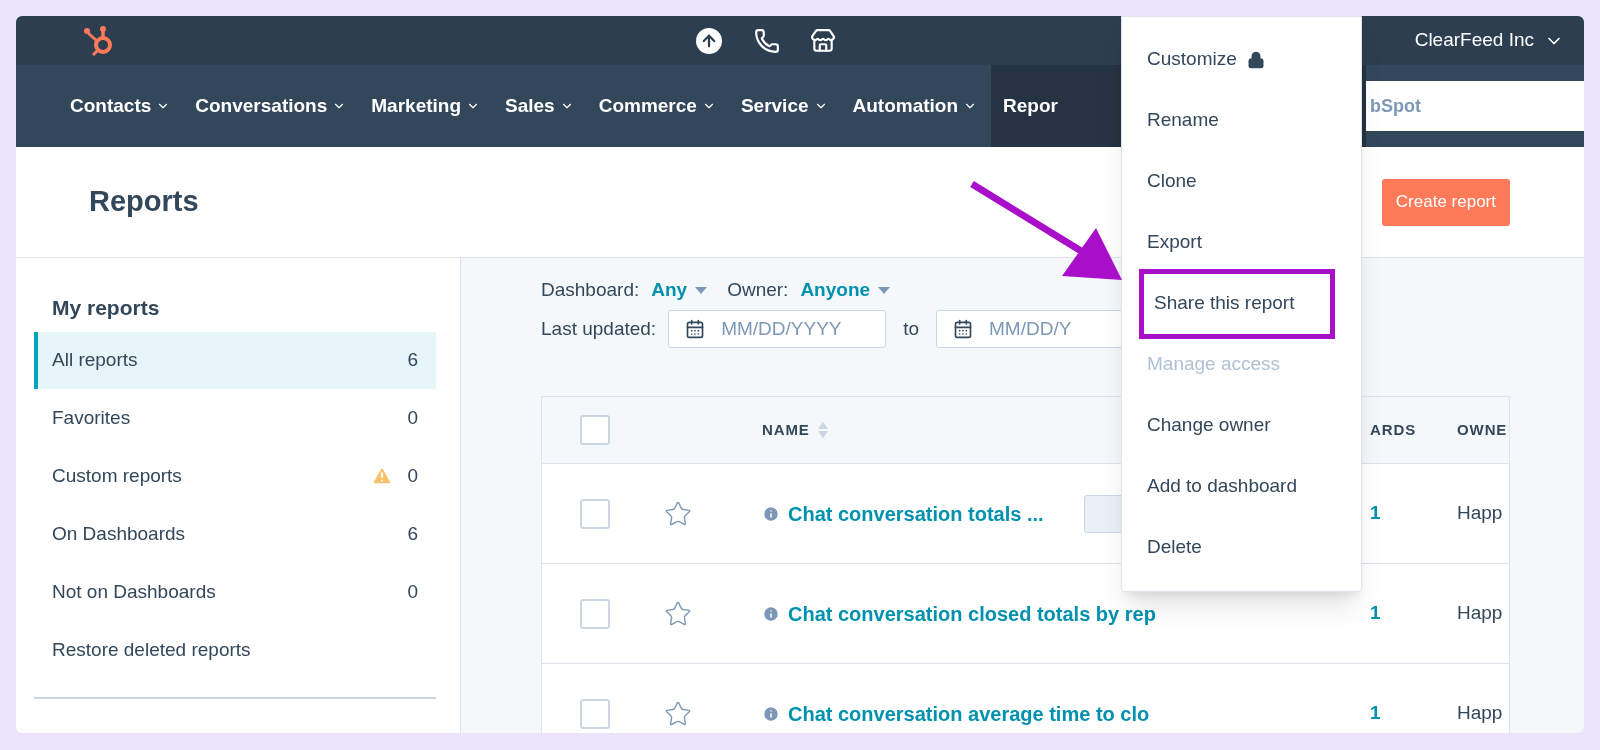 The image size is (1600, 750). I want to click on sidebar-item: All reports 6, so click(235, 360).